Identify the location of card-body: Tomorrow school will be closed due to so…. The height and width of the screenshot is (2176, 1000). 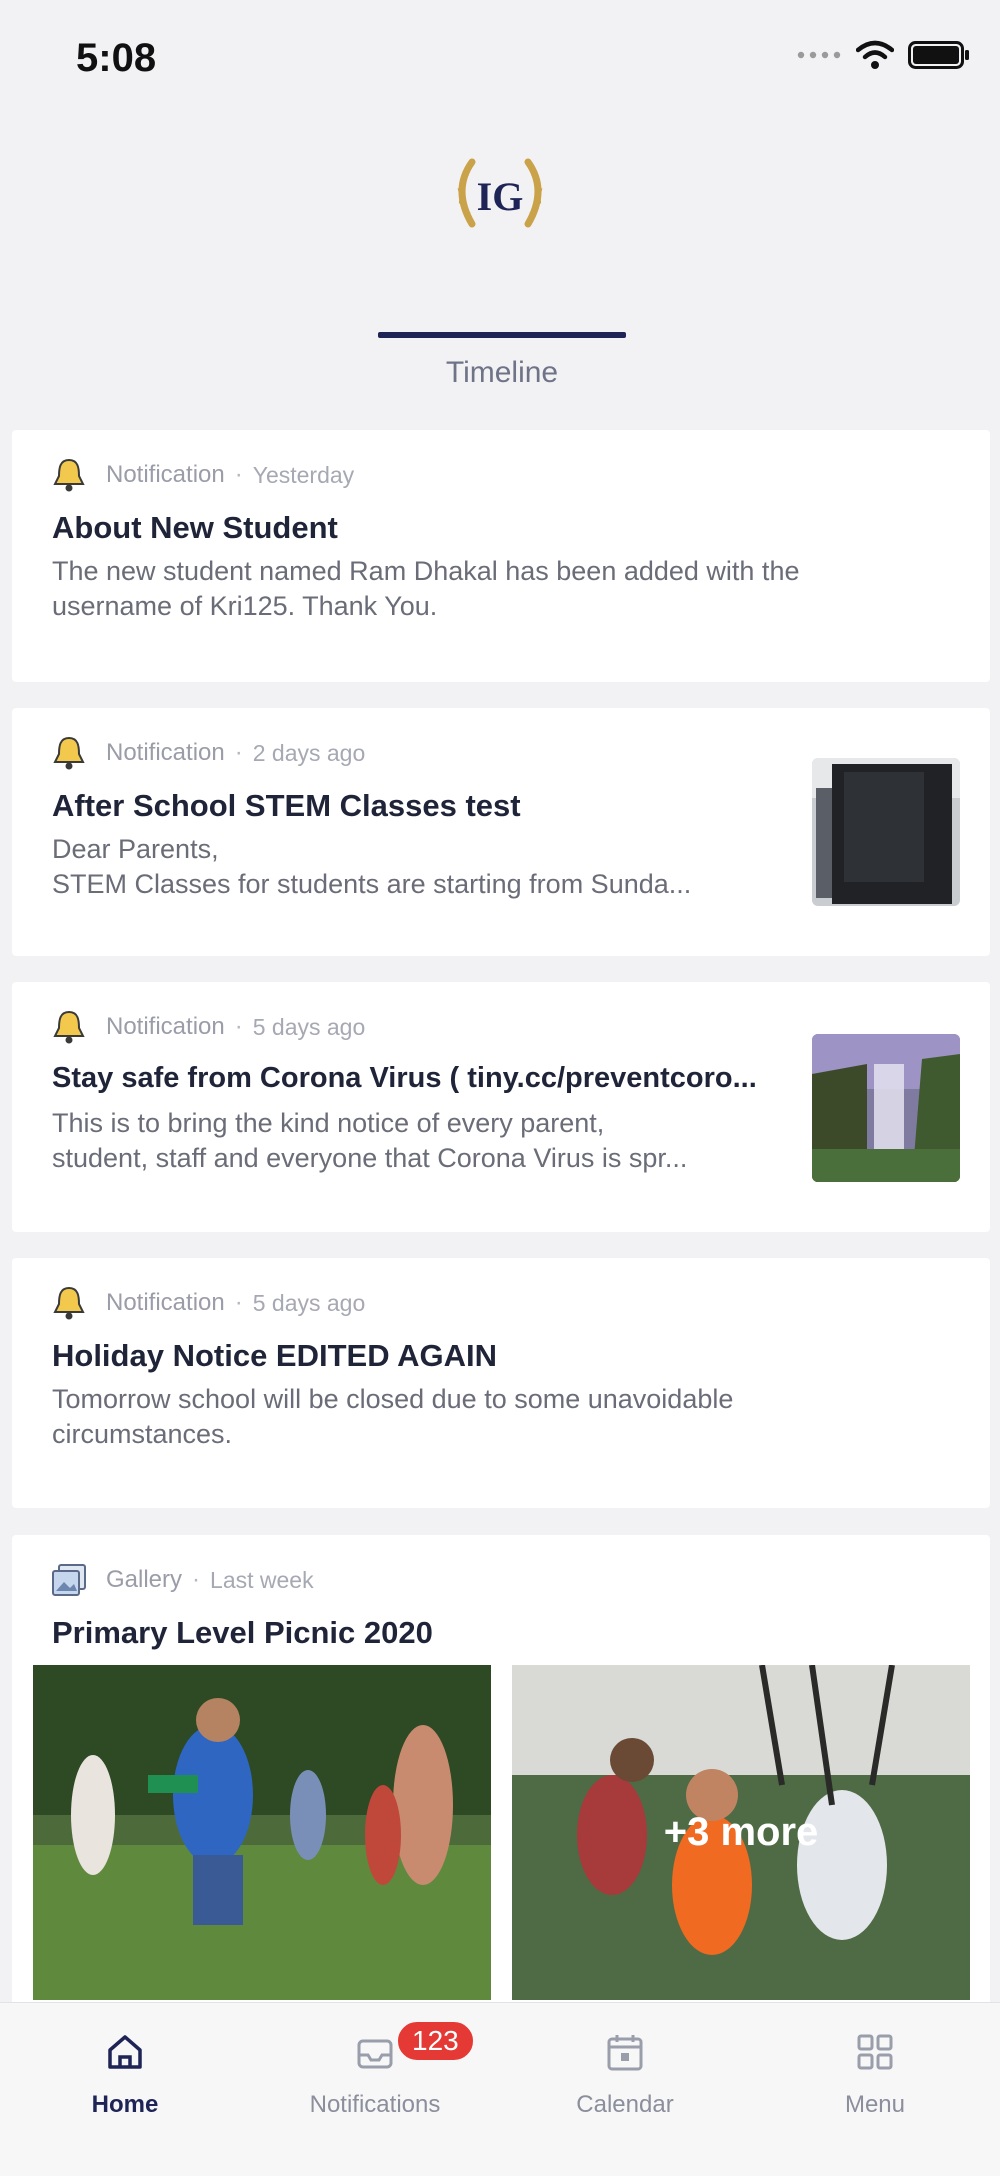
(502, 1417).